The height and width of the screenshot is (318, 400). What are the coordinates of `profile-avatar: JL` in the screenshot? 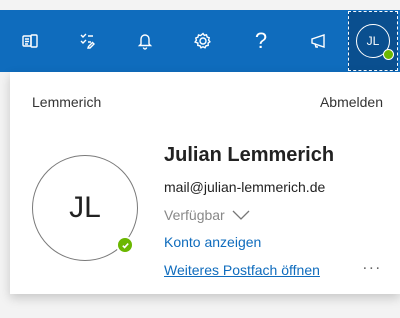 It's located at (85, 208).